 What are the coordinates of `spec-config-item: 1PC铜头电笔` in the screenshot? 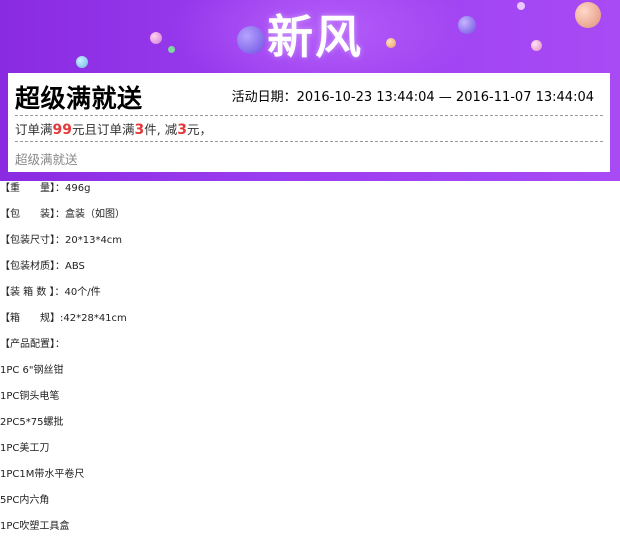 It's located at (30, 396).